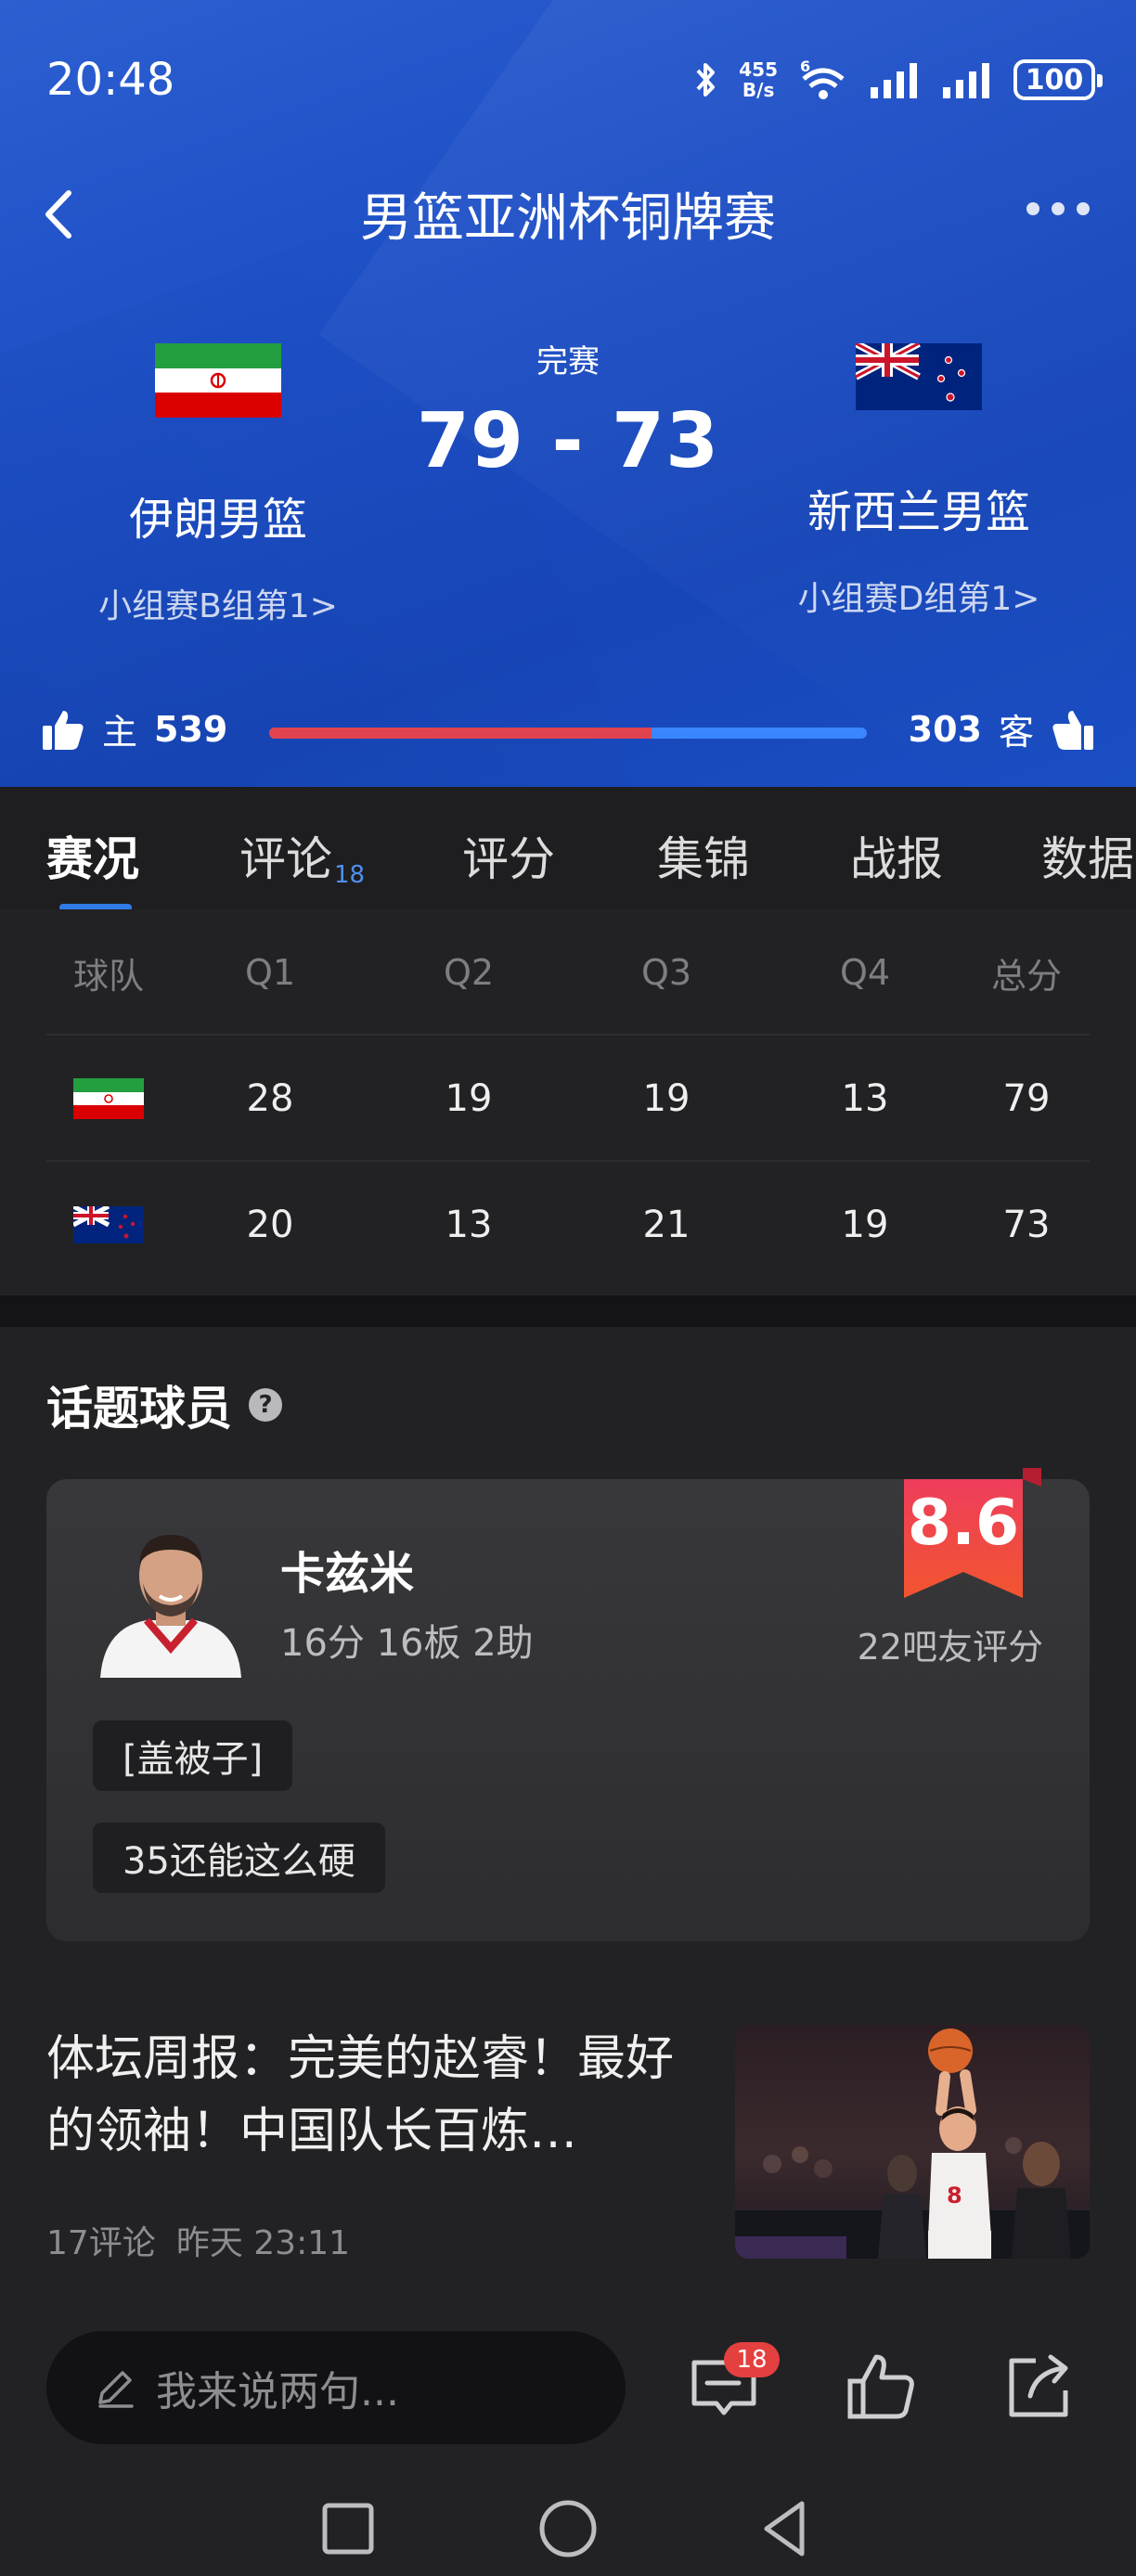 The image size is (1136, 2576). I want to click on home-like-button: 主 539, so click(134, 729).